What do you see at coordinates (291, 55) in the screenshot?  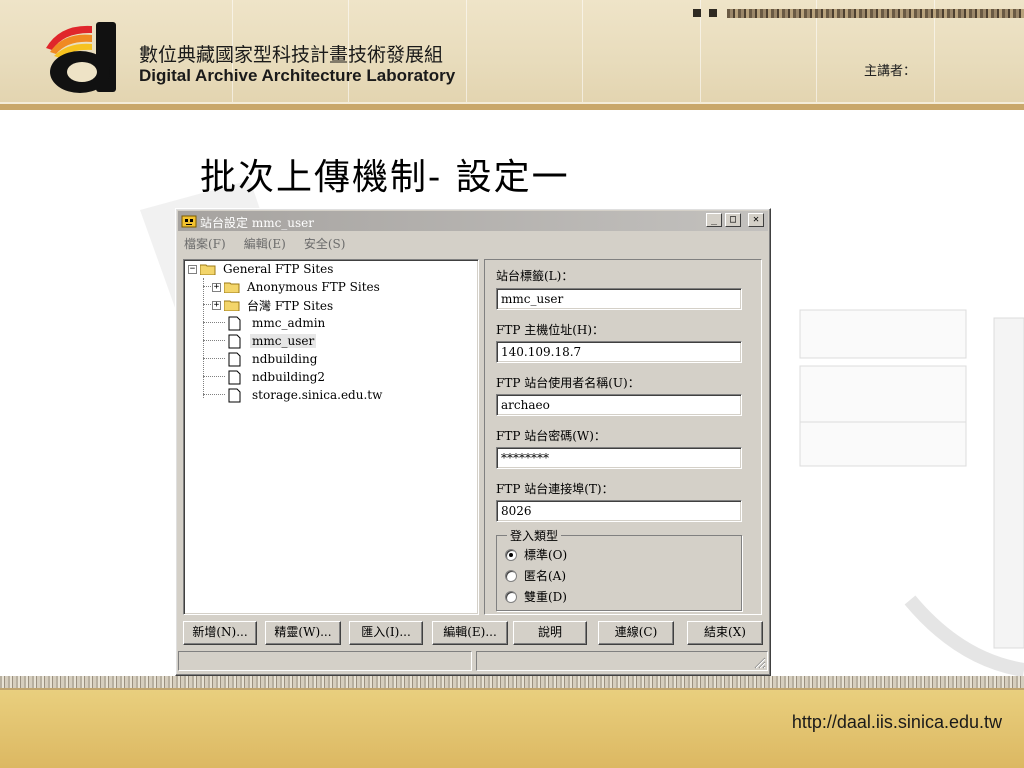 I see `org-name-zh: 數位典藏國家型科技計畫技術發展組` at bounding box center [291, 55].